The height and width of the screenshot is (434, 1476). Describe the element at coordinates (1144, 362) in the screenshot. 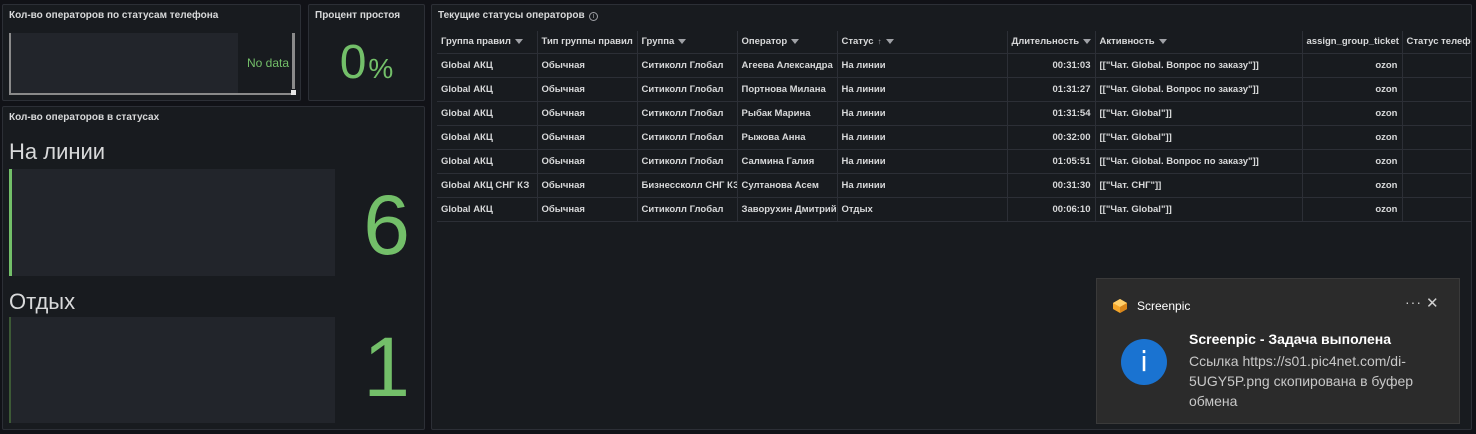

I see `info-circle-icon: i` at that location.